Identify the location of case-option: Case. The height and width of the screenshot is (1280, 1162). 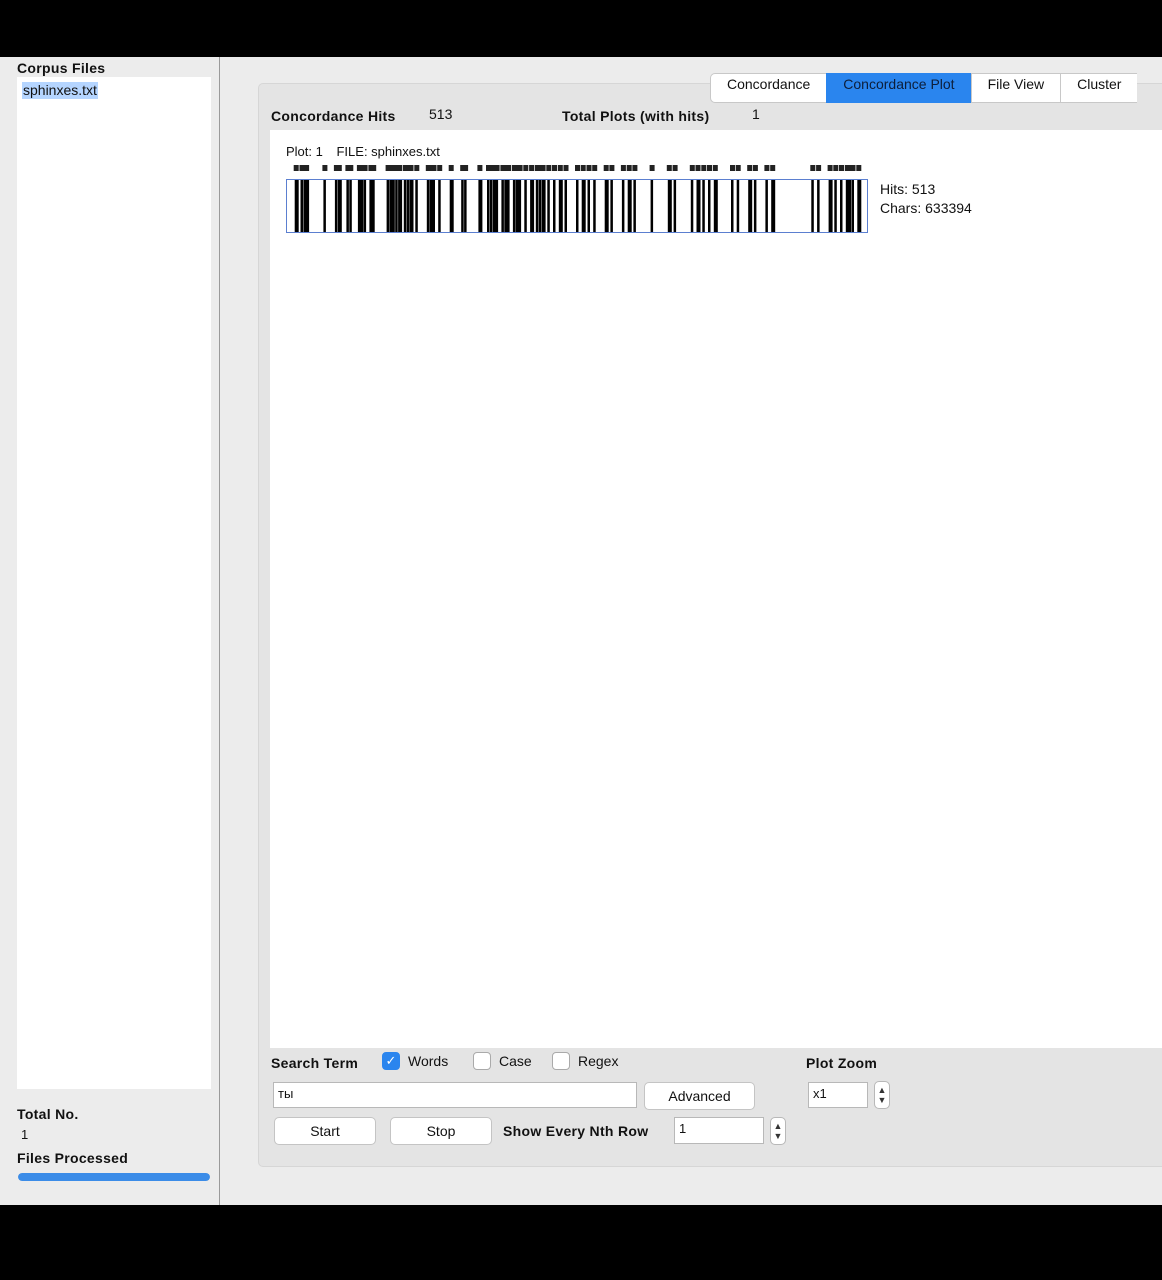
(502, 1061).